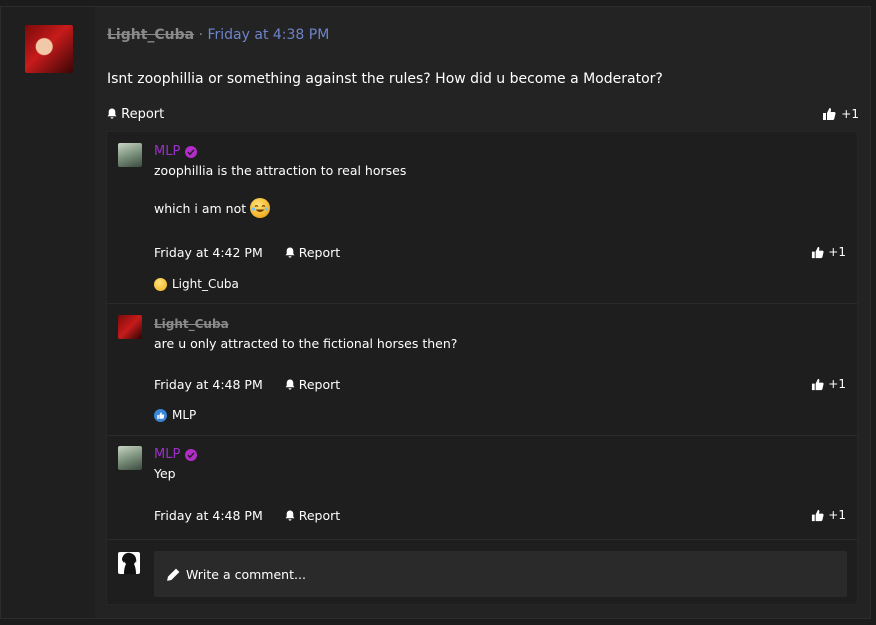  What do you see at coordinates (160, 415) in the screenshot?
I see `like-reaction-icon` at bounding box center [160, 415].